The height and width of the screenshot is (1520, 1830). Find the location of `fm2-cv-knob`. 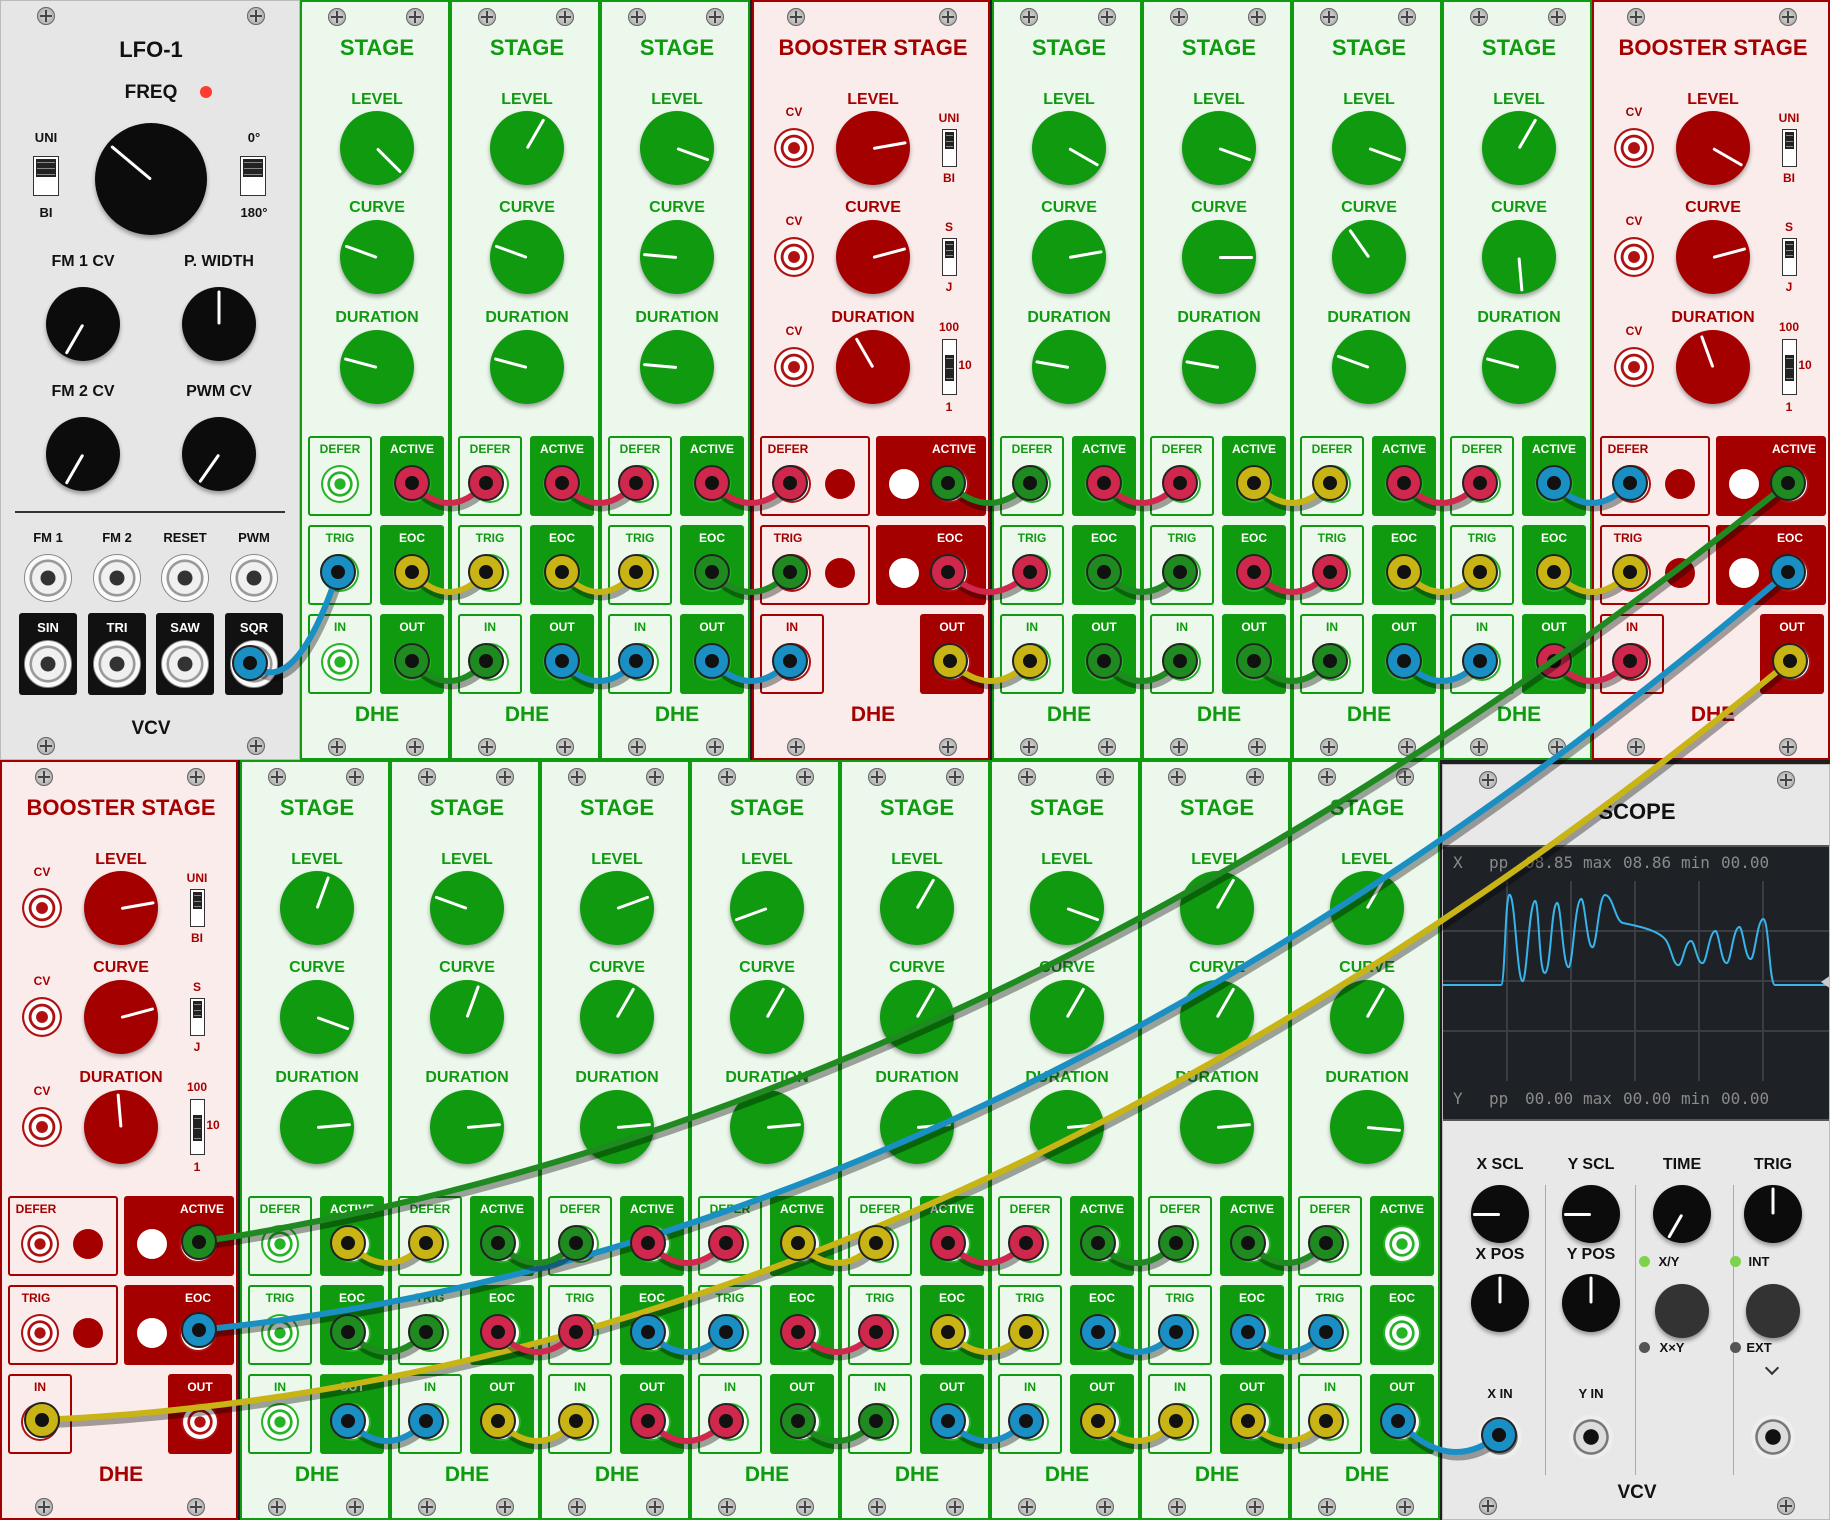

fm2-cv-knob is located at coordinates (83, 454).